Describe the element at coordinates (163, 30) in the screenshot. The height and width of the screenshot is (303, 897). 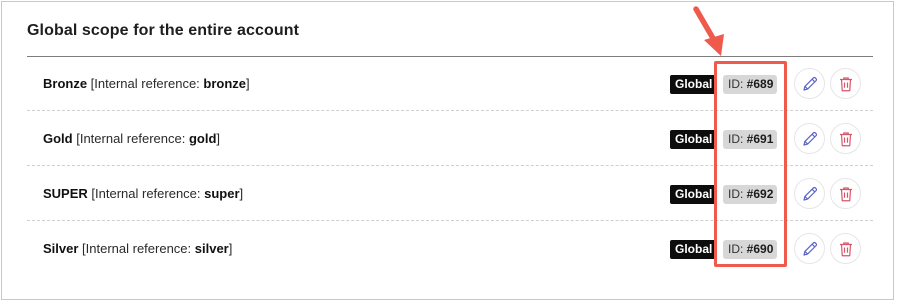
I see `section-title: Global scope for the entire account` at that location.